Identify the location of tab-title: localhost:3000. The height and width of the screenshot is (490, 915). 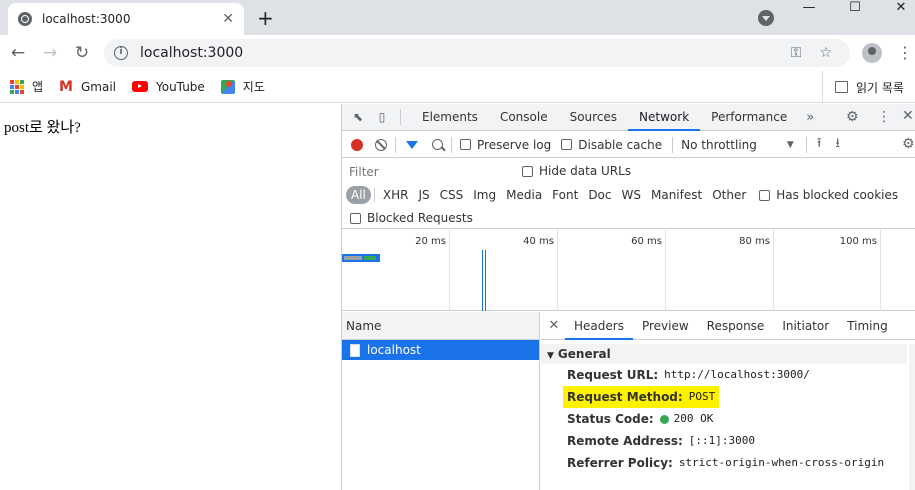
(86, 19).